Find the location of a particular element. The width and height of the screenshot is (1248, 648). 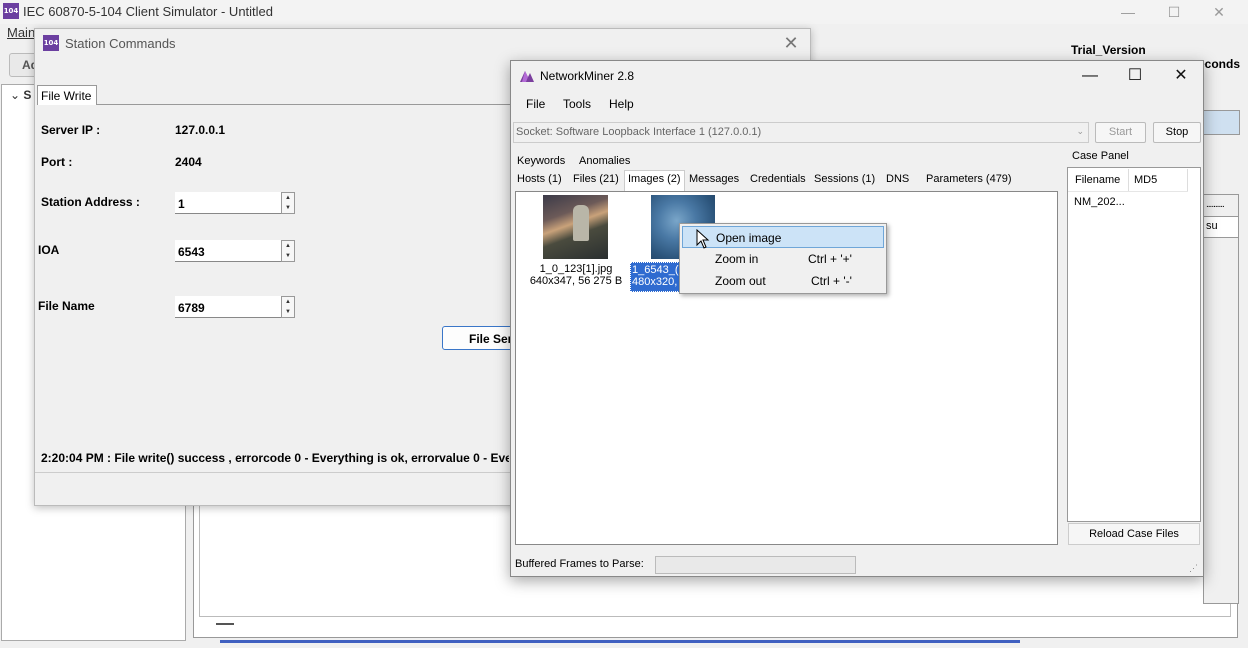

menu-help: Help is located at coordinates (621, 104).